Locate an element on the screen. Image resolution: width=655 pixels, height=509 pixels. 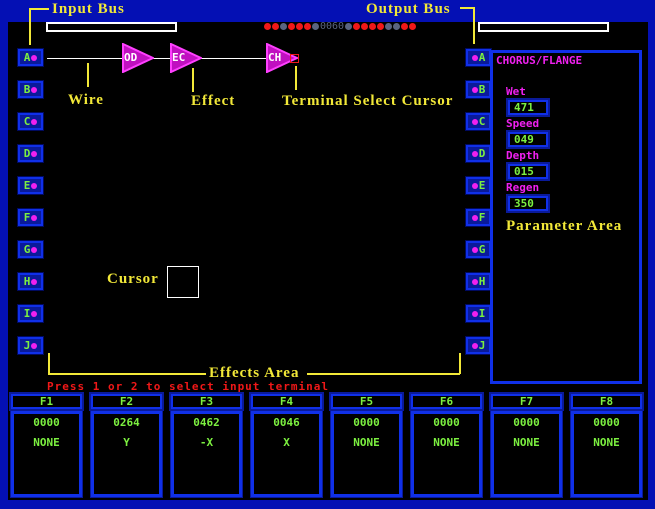
parameter-title: CHORUS/FLANGE is located at coordinates (539, 60).